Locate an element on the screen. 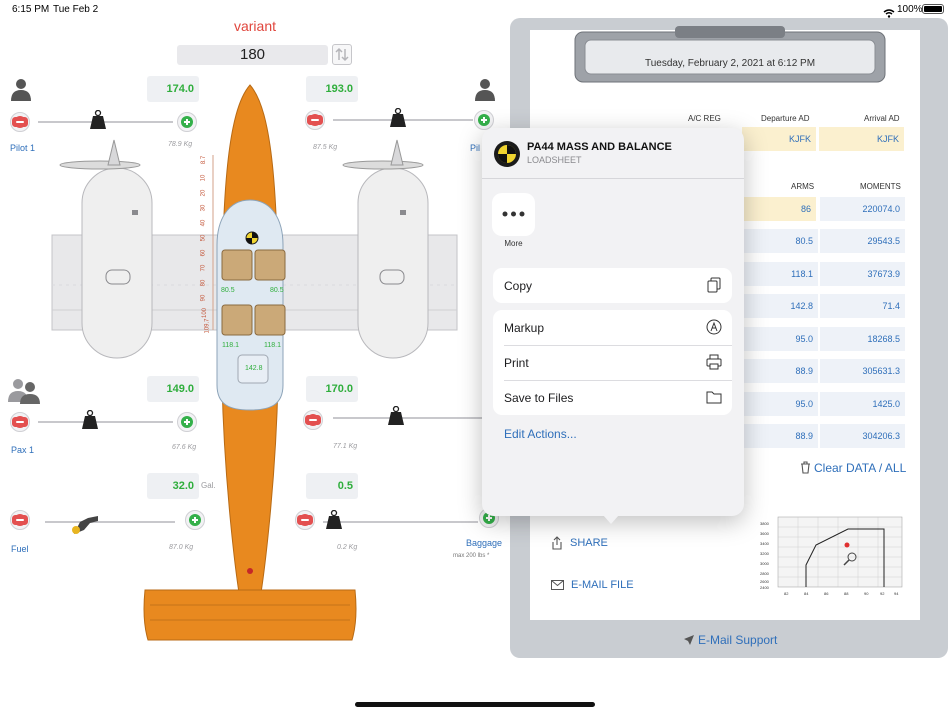  arm-scale-tick: 80 is located at coordinates (203, 283).